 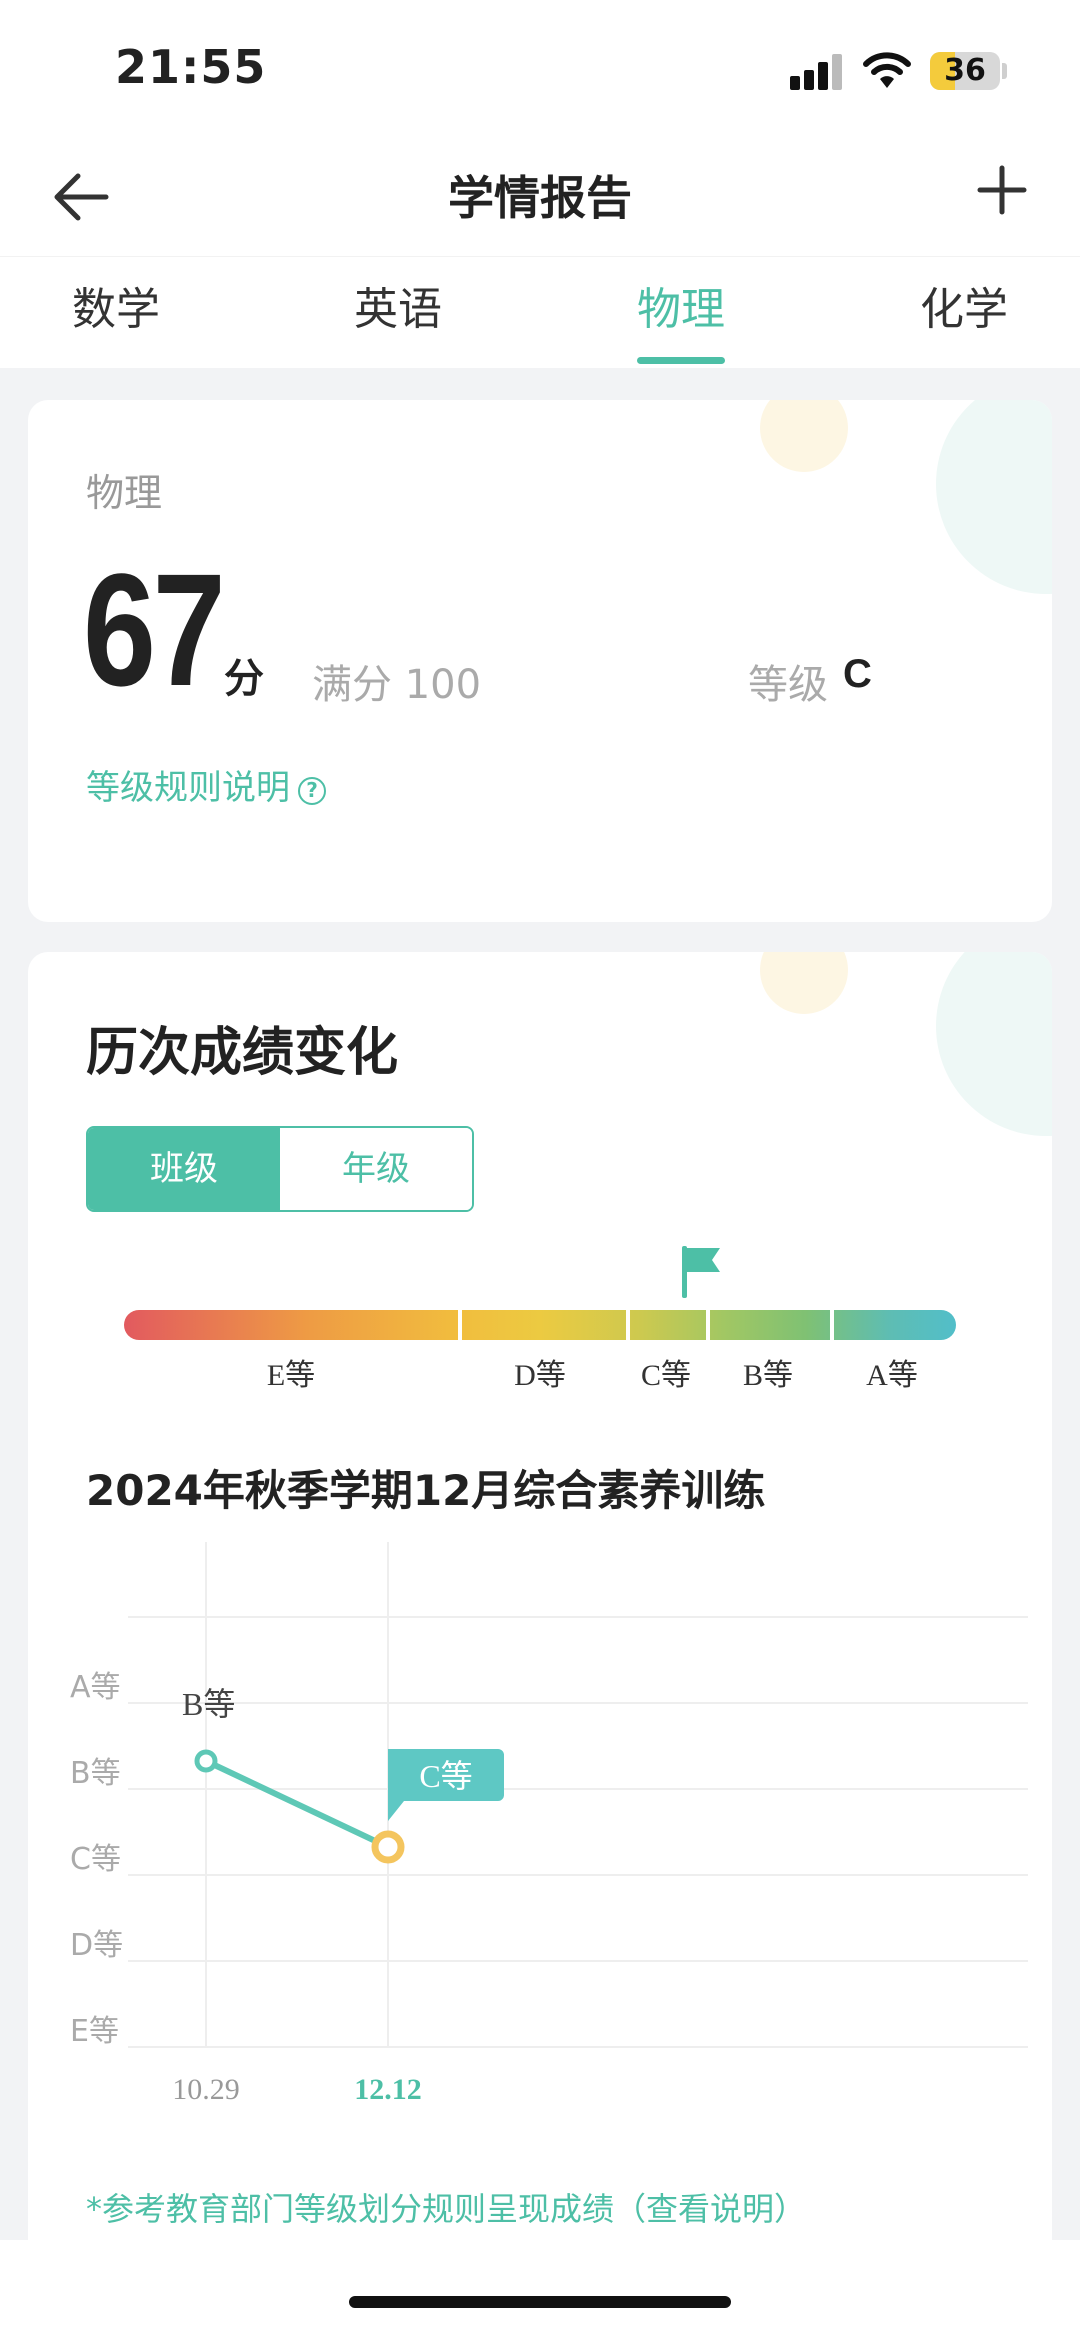 I want to click on grade-rules-link: 等级规则说明?, so click(x=206, y=784).